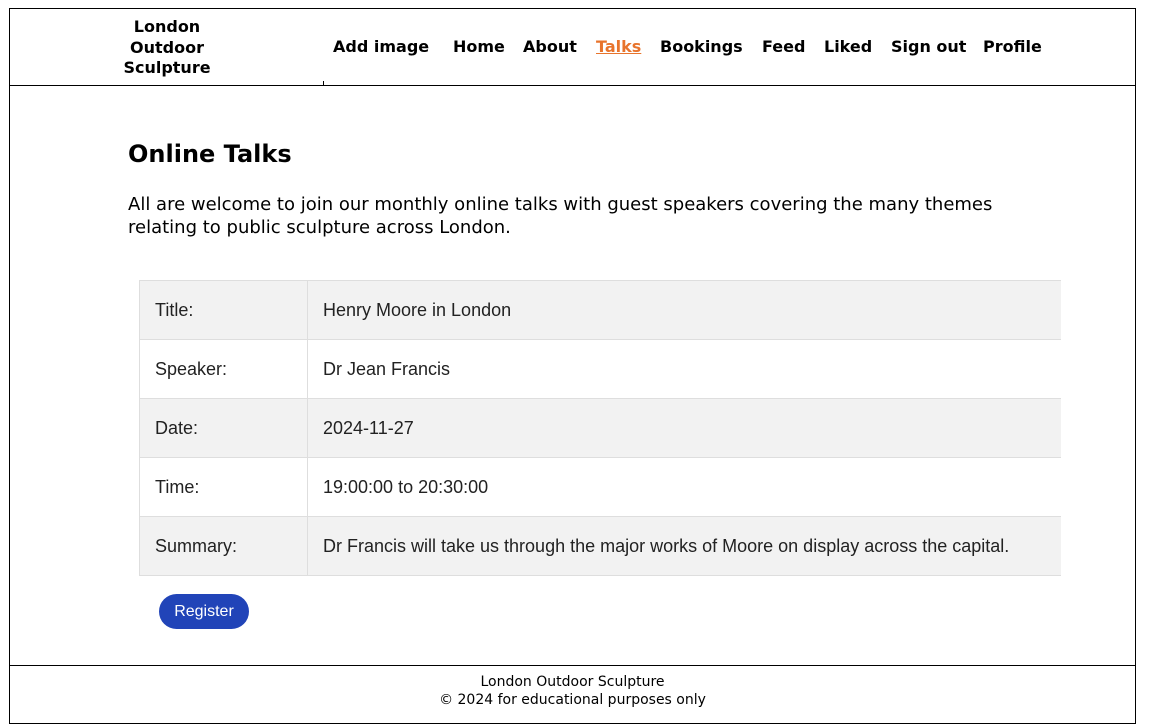  What do you see at coordinates (167, 67) in the screenshot?
I see `brand-line: Sculpture` at bounding box center [167, 67].